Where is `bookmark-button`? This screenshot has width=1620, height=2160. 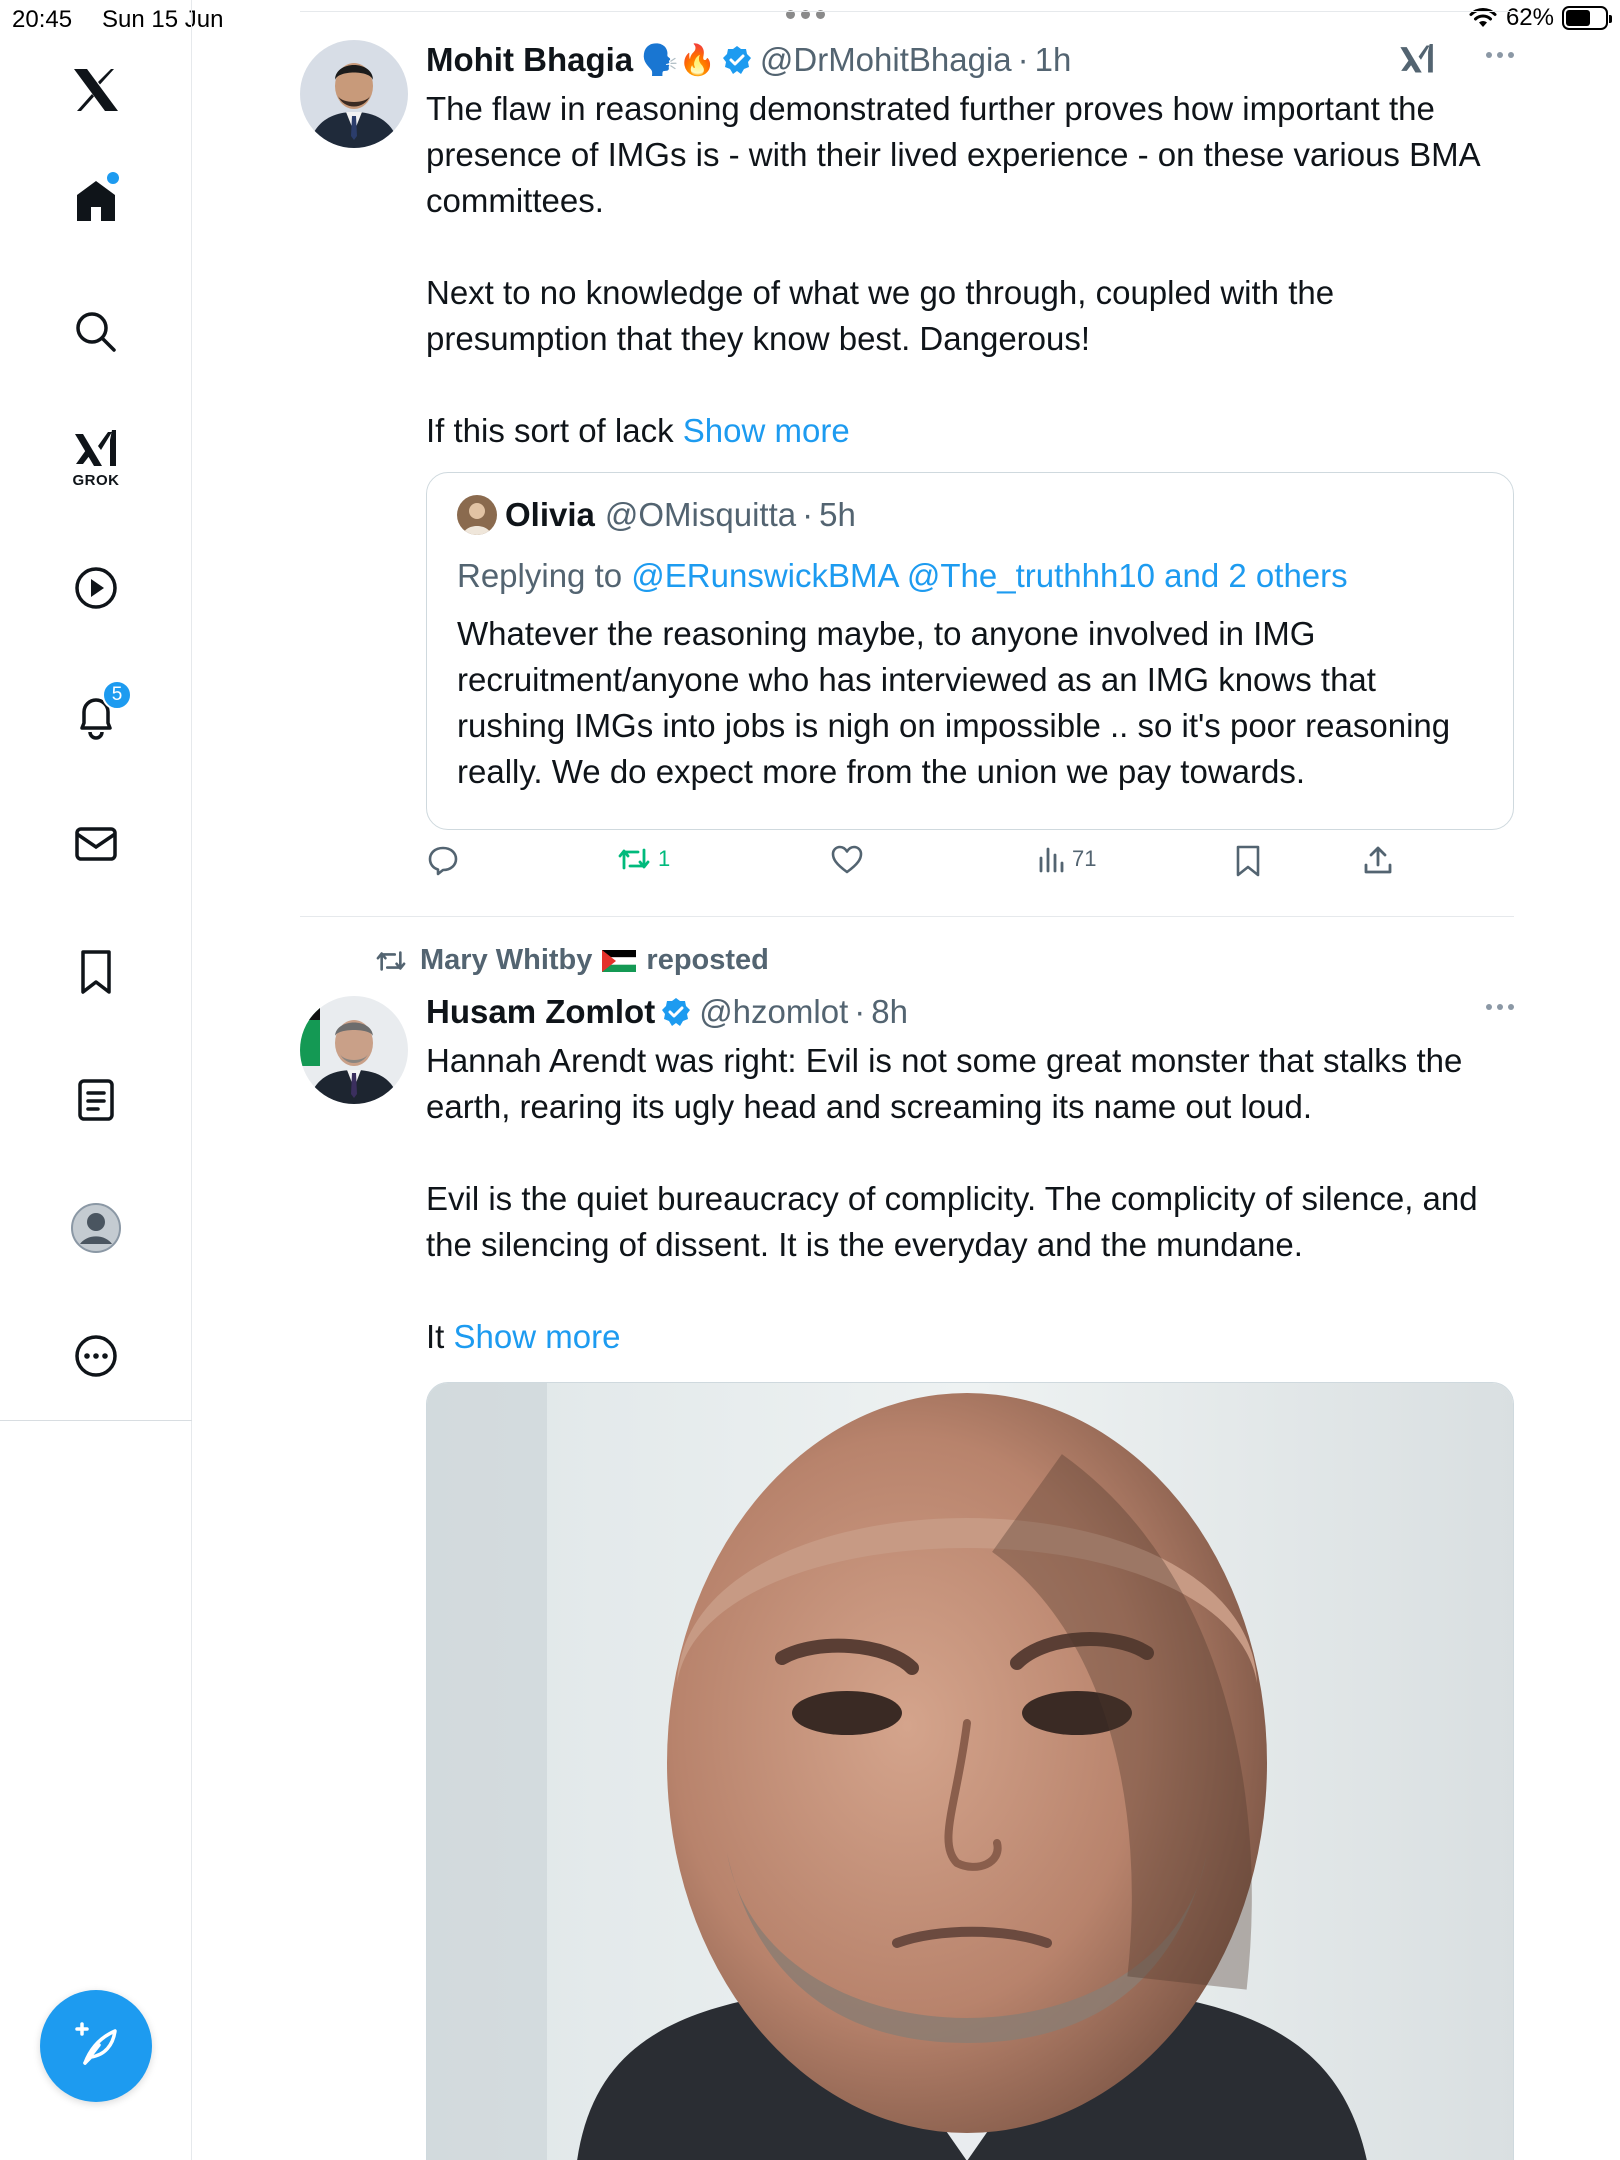 bookmark-button is located at coordinates (1248, 861).